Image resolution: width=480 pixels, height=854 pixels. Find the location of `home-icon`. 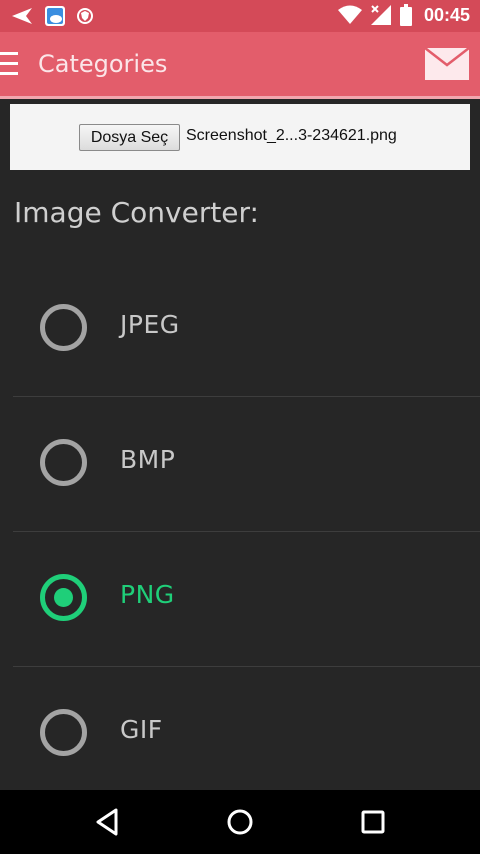

home-icon is located at coordinates (240, 822).